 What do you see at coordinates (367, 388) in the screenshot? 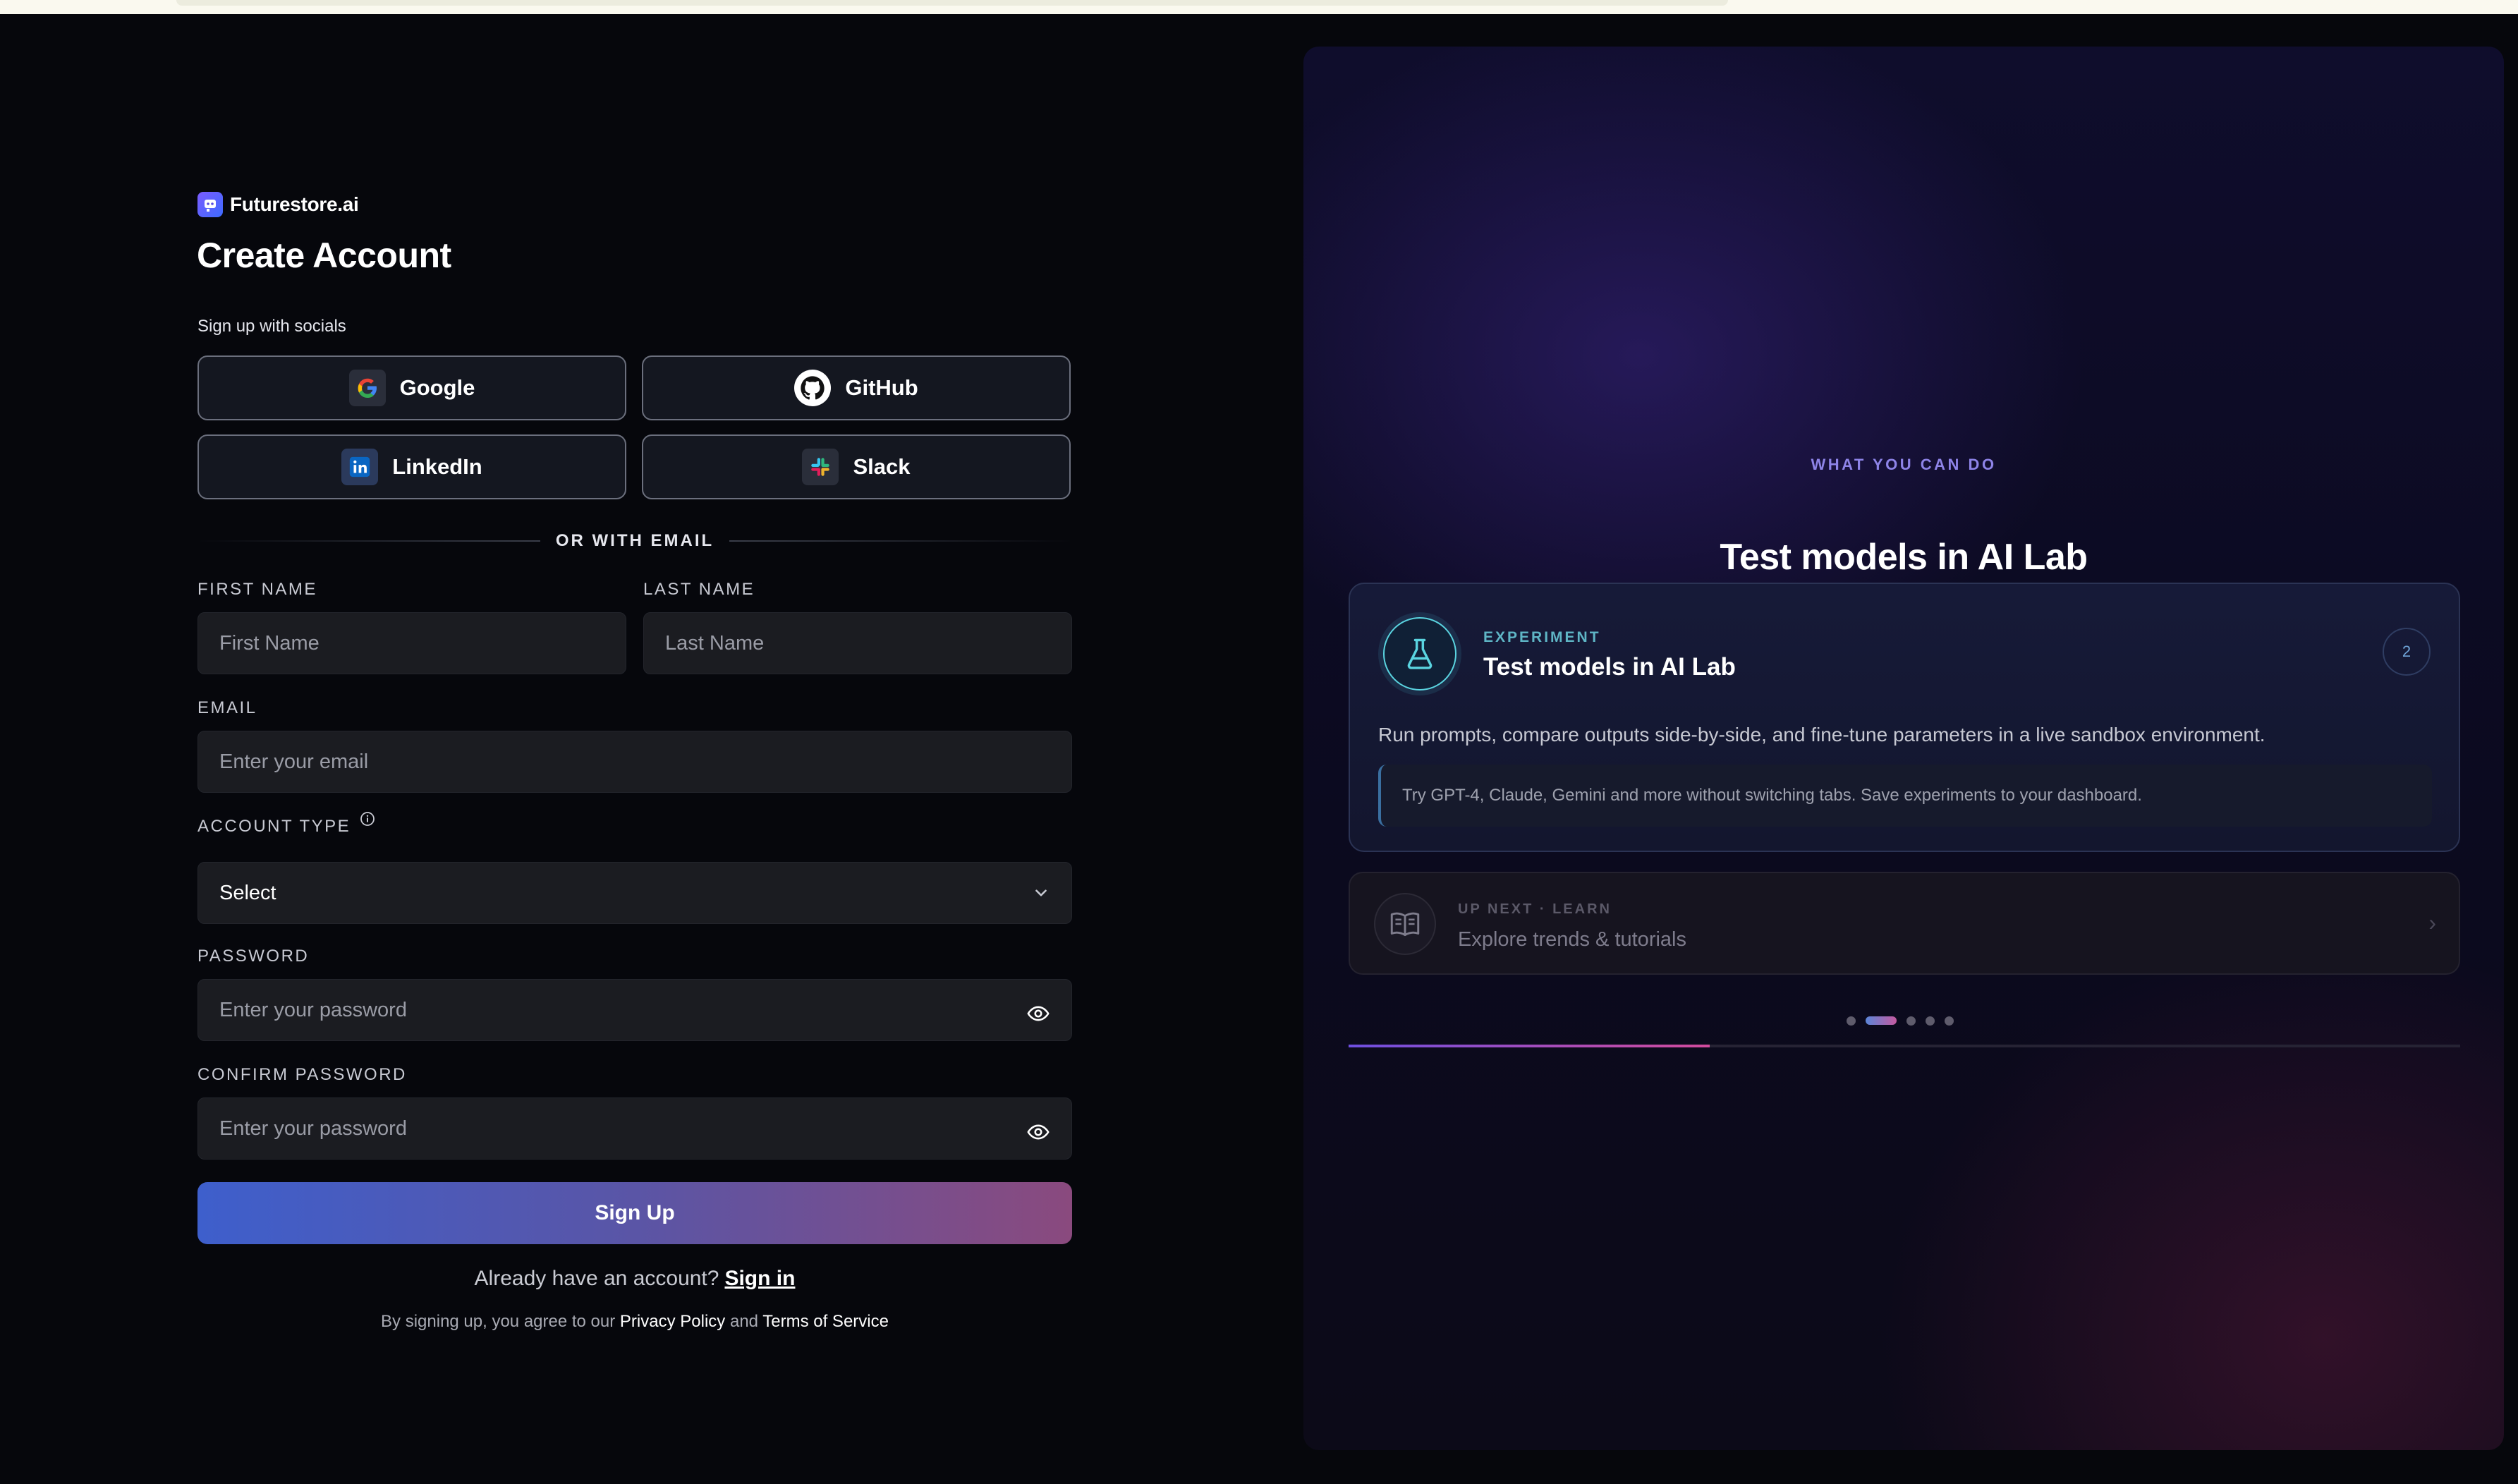
I see `google-icon` at bounding box center [367, 388].